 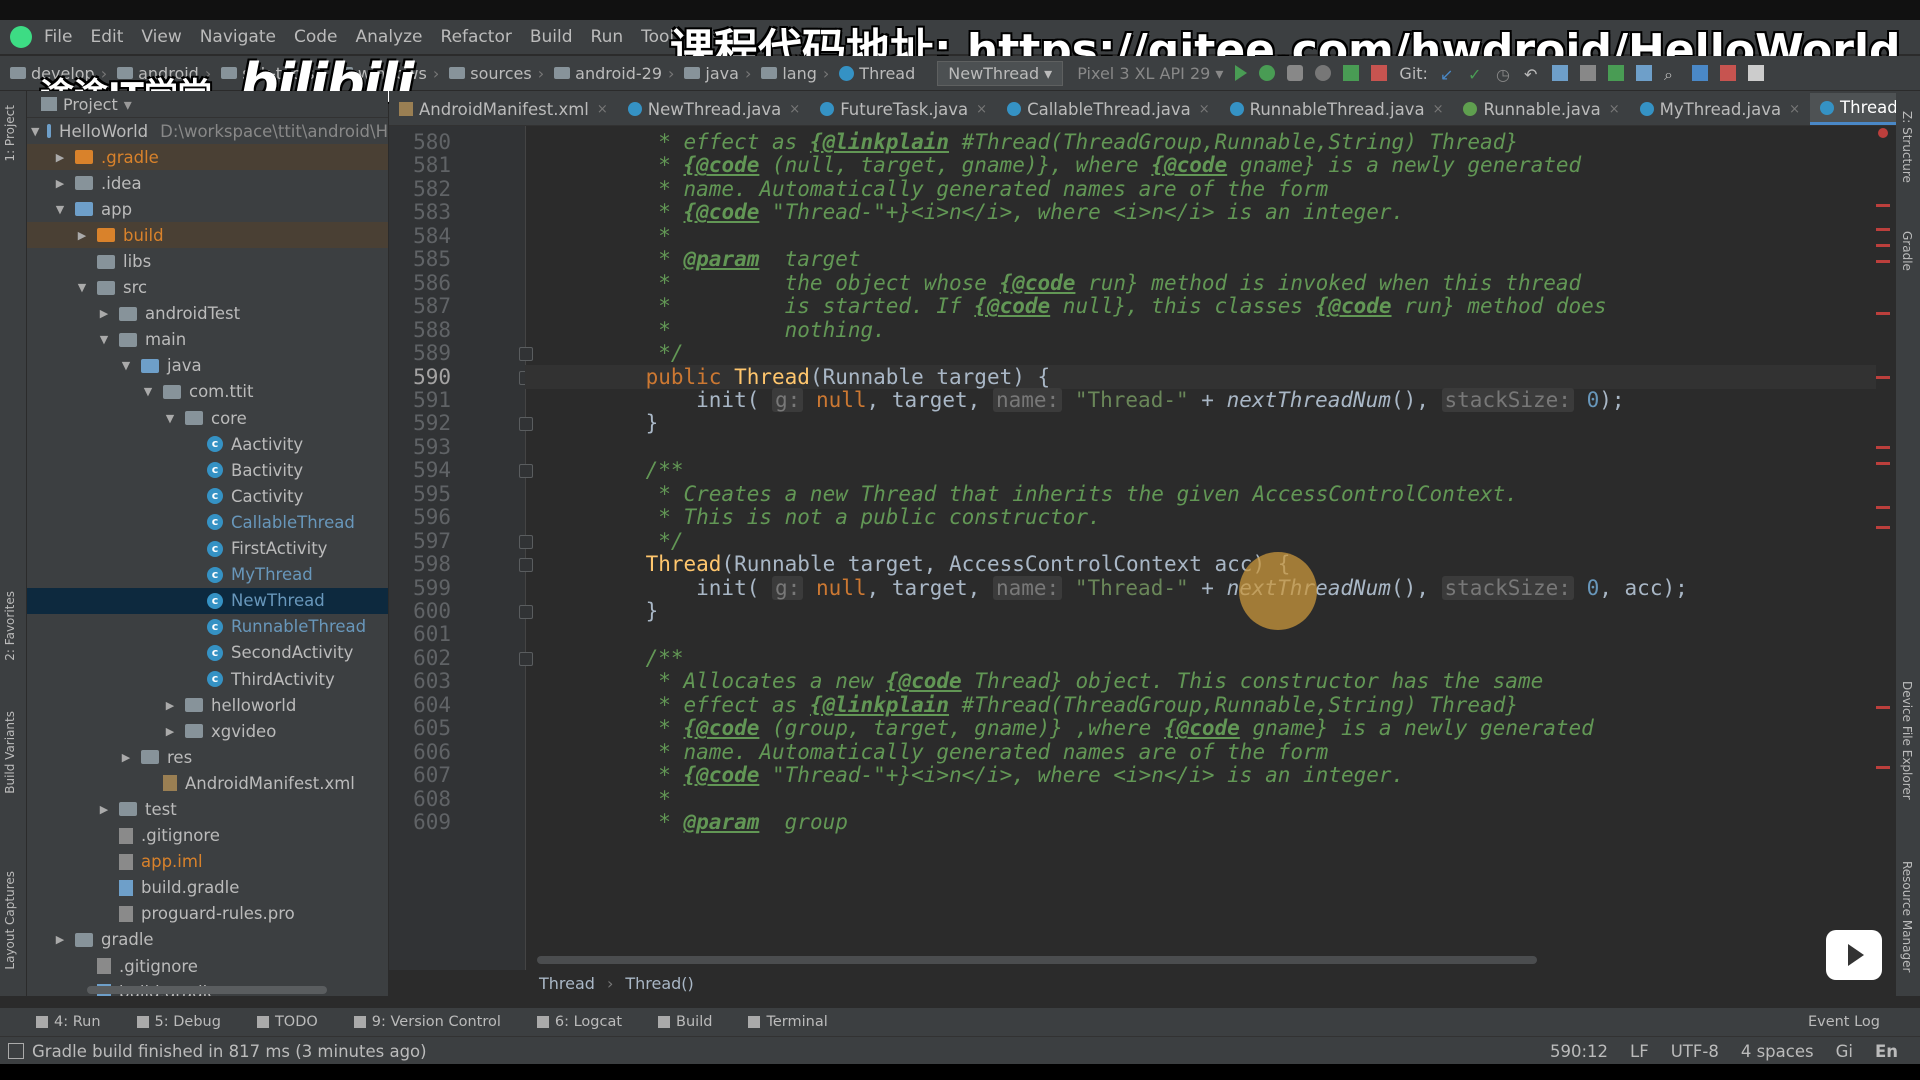 What do you see at coordinates (1504, 74) in the screenshot?
I see `git-history-icon: ◷` at bounding box center [1504, 74].